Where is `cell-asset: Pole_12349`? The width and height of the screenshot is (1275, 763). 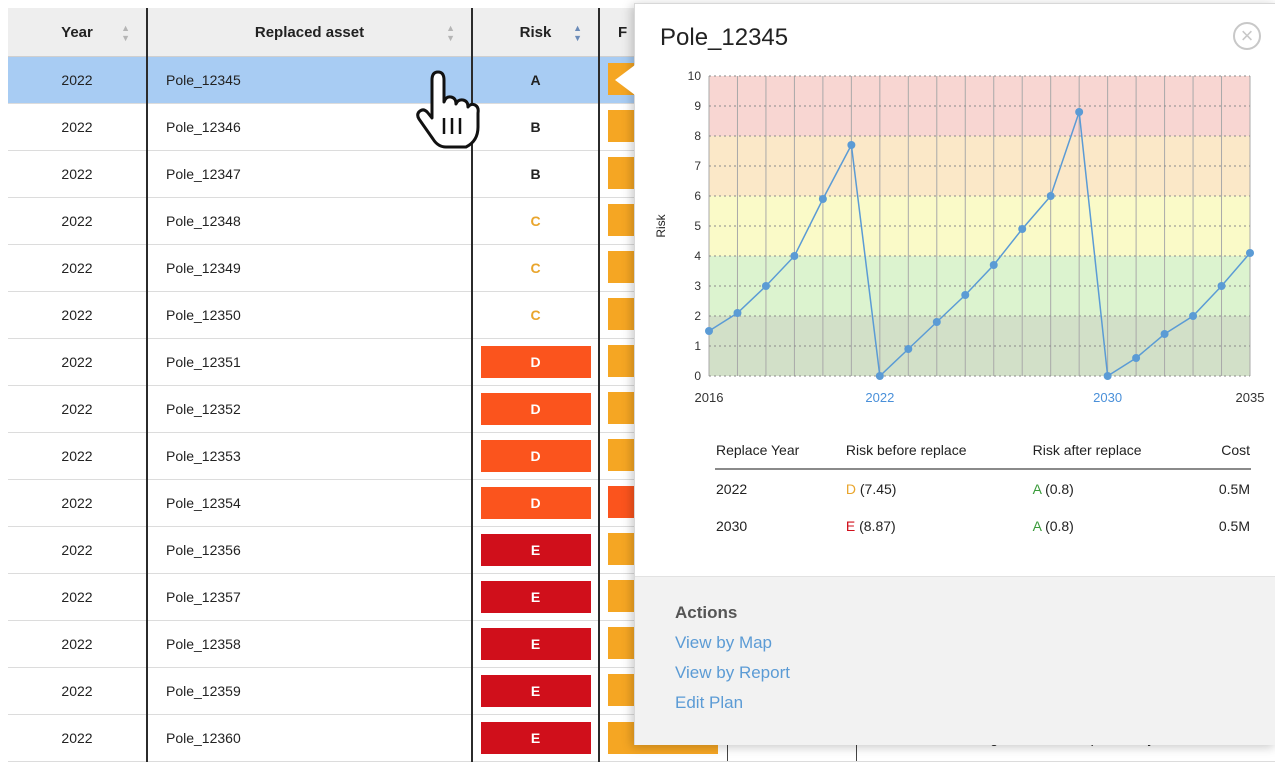 cell-asset: Pole_12349 is located at coordinates (309, 268).